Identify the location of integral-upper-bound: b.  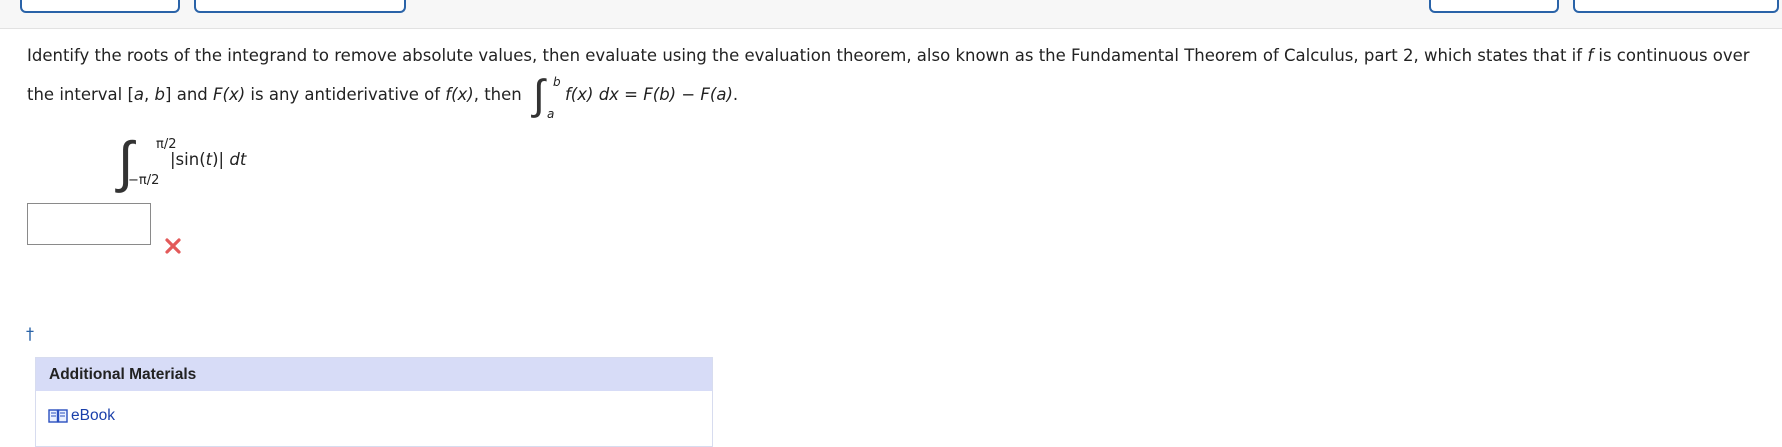
(557, 81).